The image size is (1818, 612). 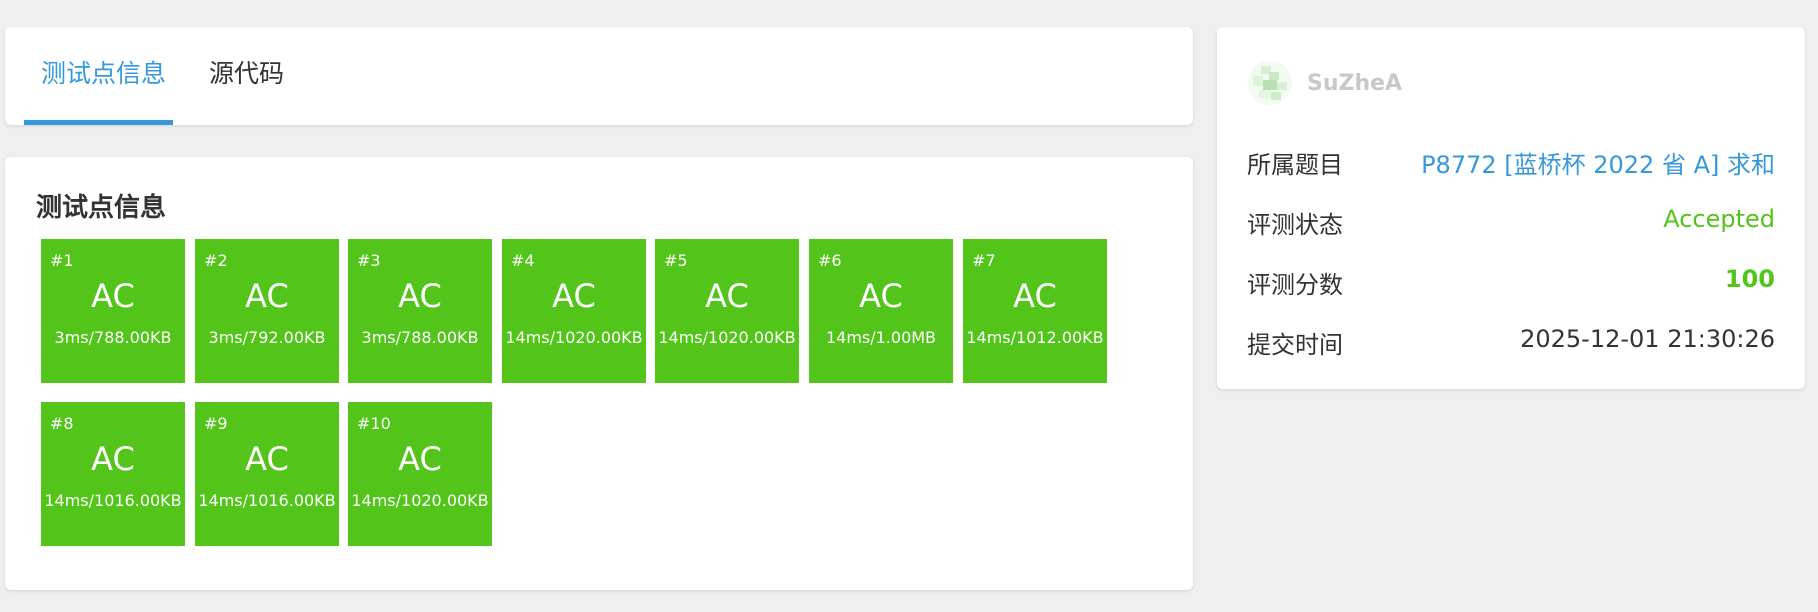 I want to click on testcase-number: #8, so click(x=62, y=423).